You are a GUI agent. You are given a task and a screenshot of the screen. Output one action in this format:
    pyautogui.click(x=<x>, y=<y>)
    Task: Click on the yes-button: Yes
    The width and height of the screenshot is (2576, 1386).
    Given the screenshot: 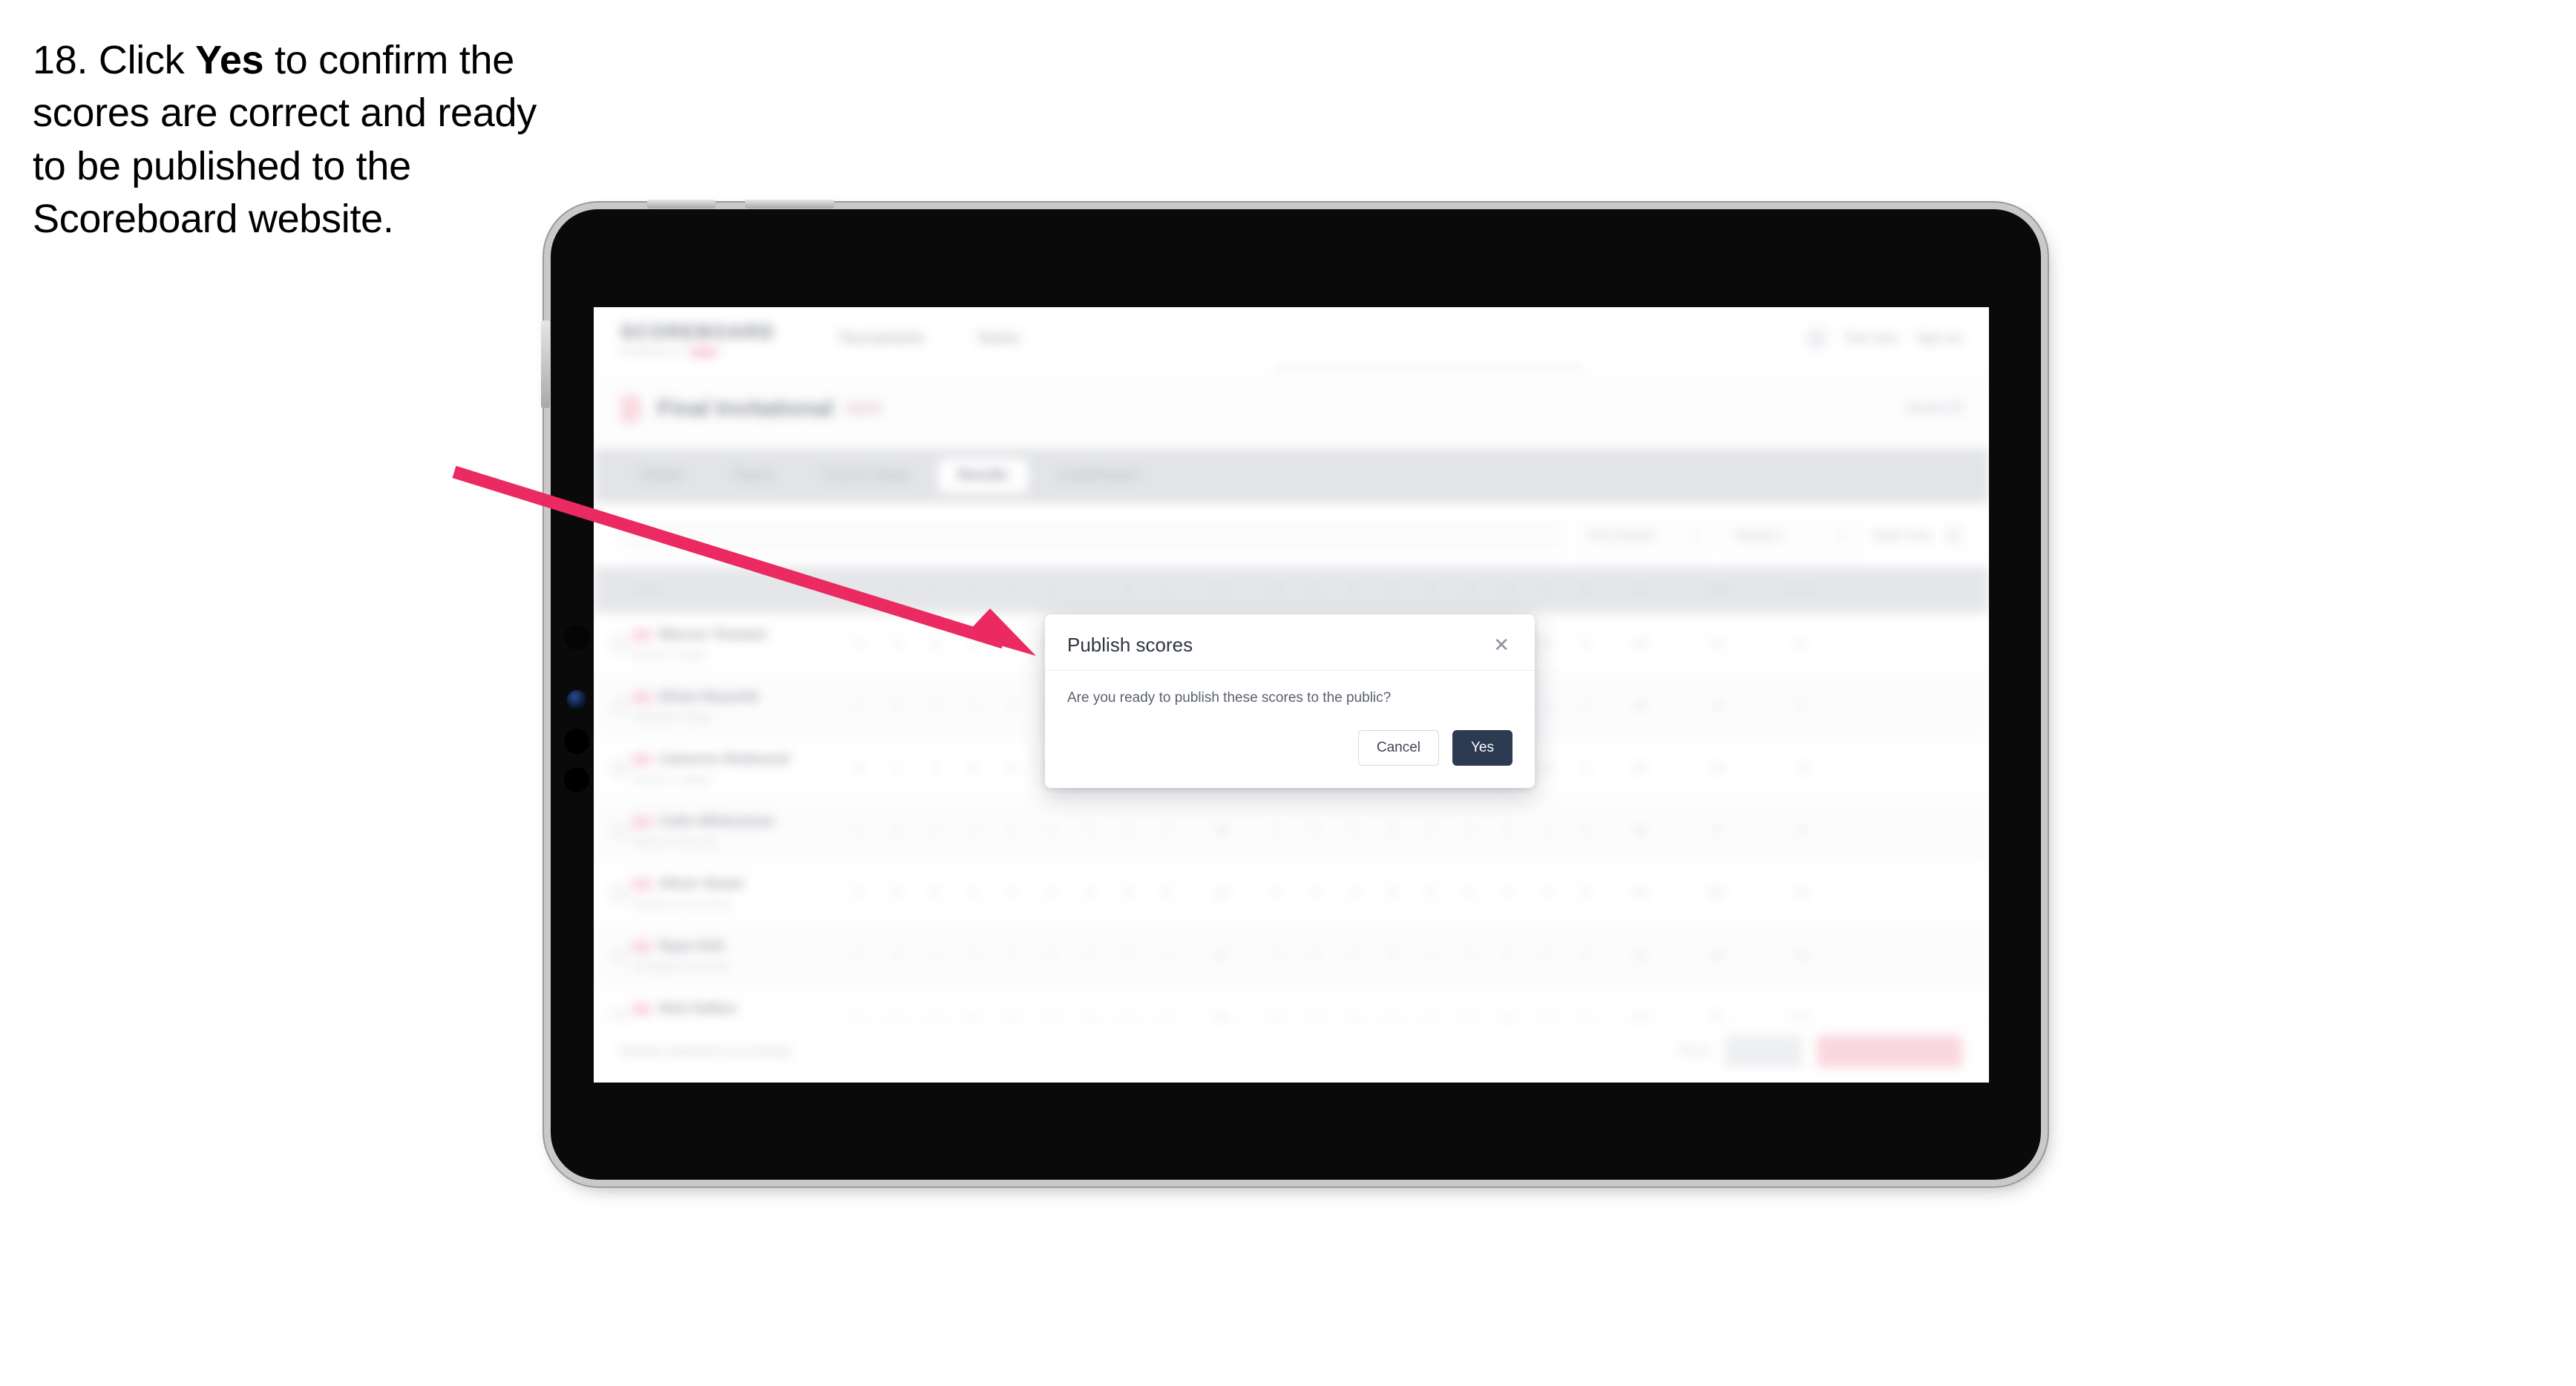 What is the action you would take?
    pyautogui.click(x=1482, y=748)
    